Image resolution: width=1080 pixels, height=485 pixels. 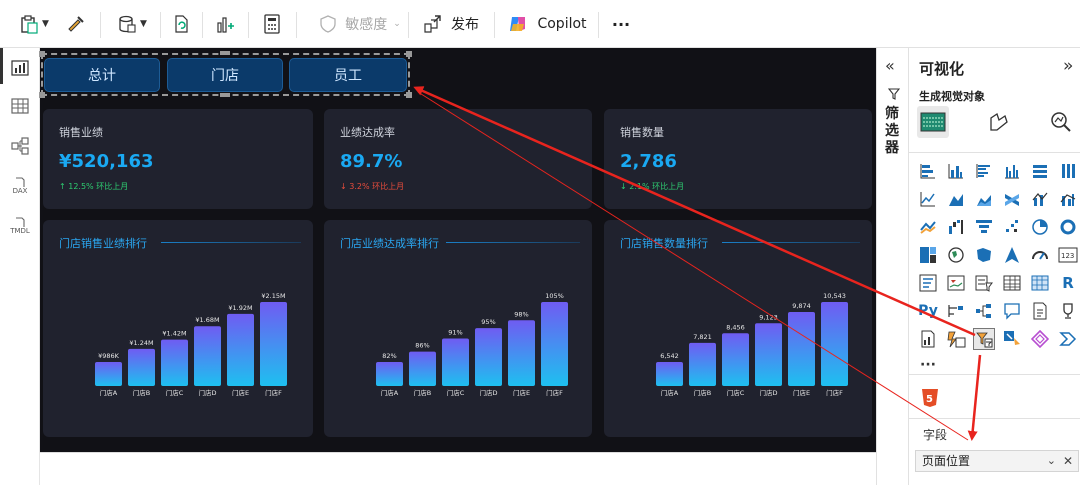 What do you see at coordinates (547, 24) in the screenshot?
I see `copilot-button: Copilot` at bounding box center [547, 24].